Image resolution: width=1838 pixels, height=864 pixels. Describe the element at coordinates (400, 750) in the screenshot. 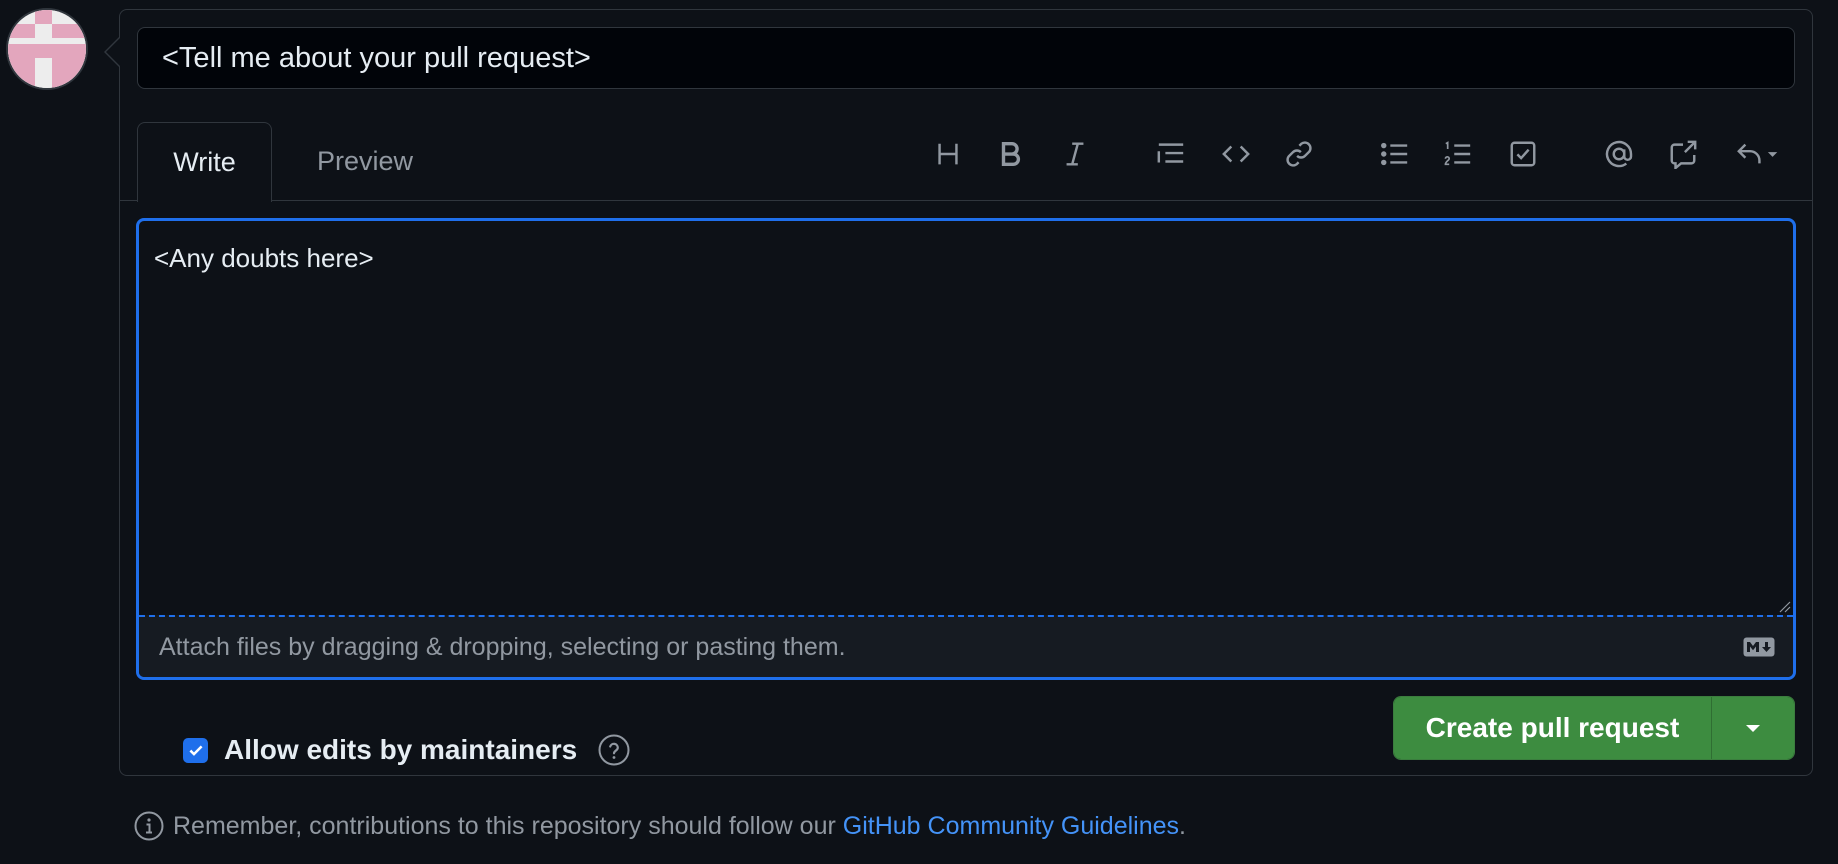

I see `allow-edits-label: Allow edits by maintainers` at that location.